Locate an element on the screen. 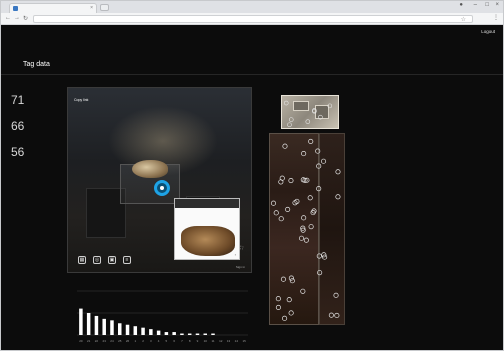 This screenshot has height=351, width=504. new-tab-button is located at coordinates (104, 7).